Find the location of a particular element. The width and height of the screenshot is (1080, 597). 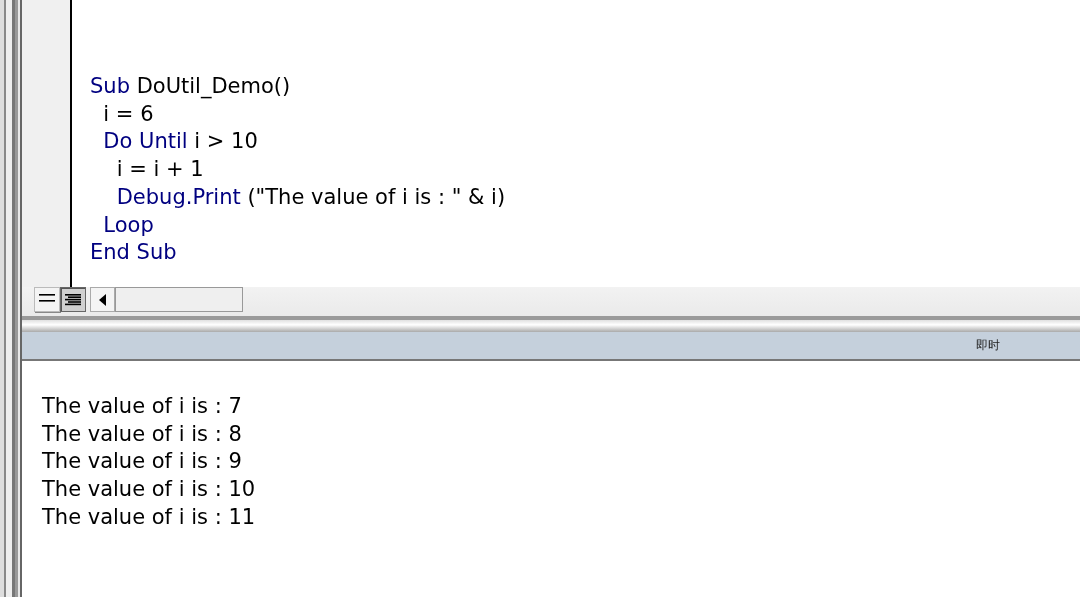

output-line: The value of i is : 8 is located at coordinates (142, 434).